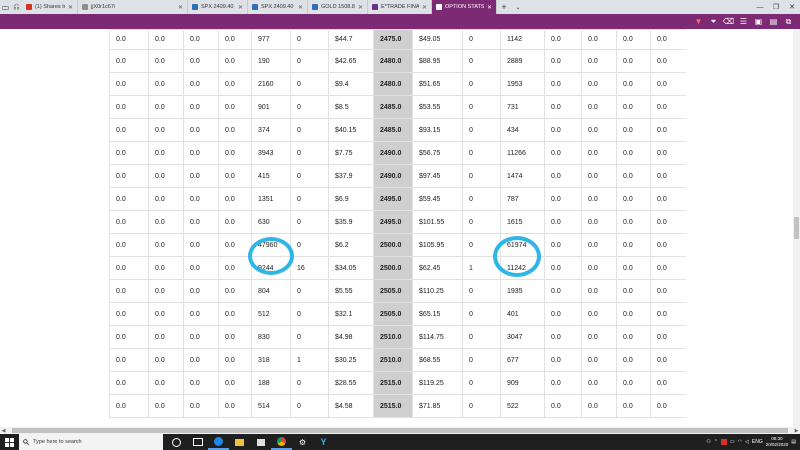  Describe the element at coordinates (9, 442) in the screenshot. I see `windows-start-button` at that location.